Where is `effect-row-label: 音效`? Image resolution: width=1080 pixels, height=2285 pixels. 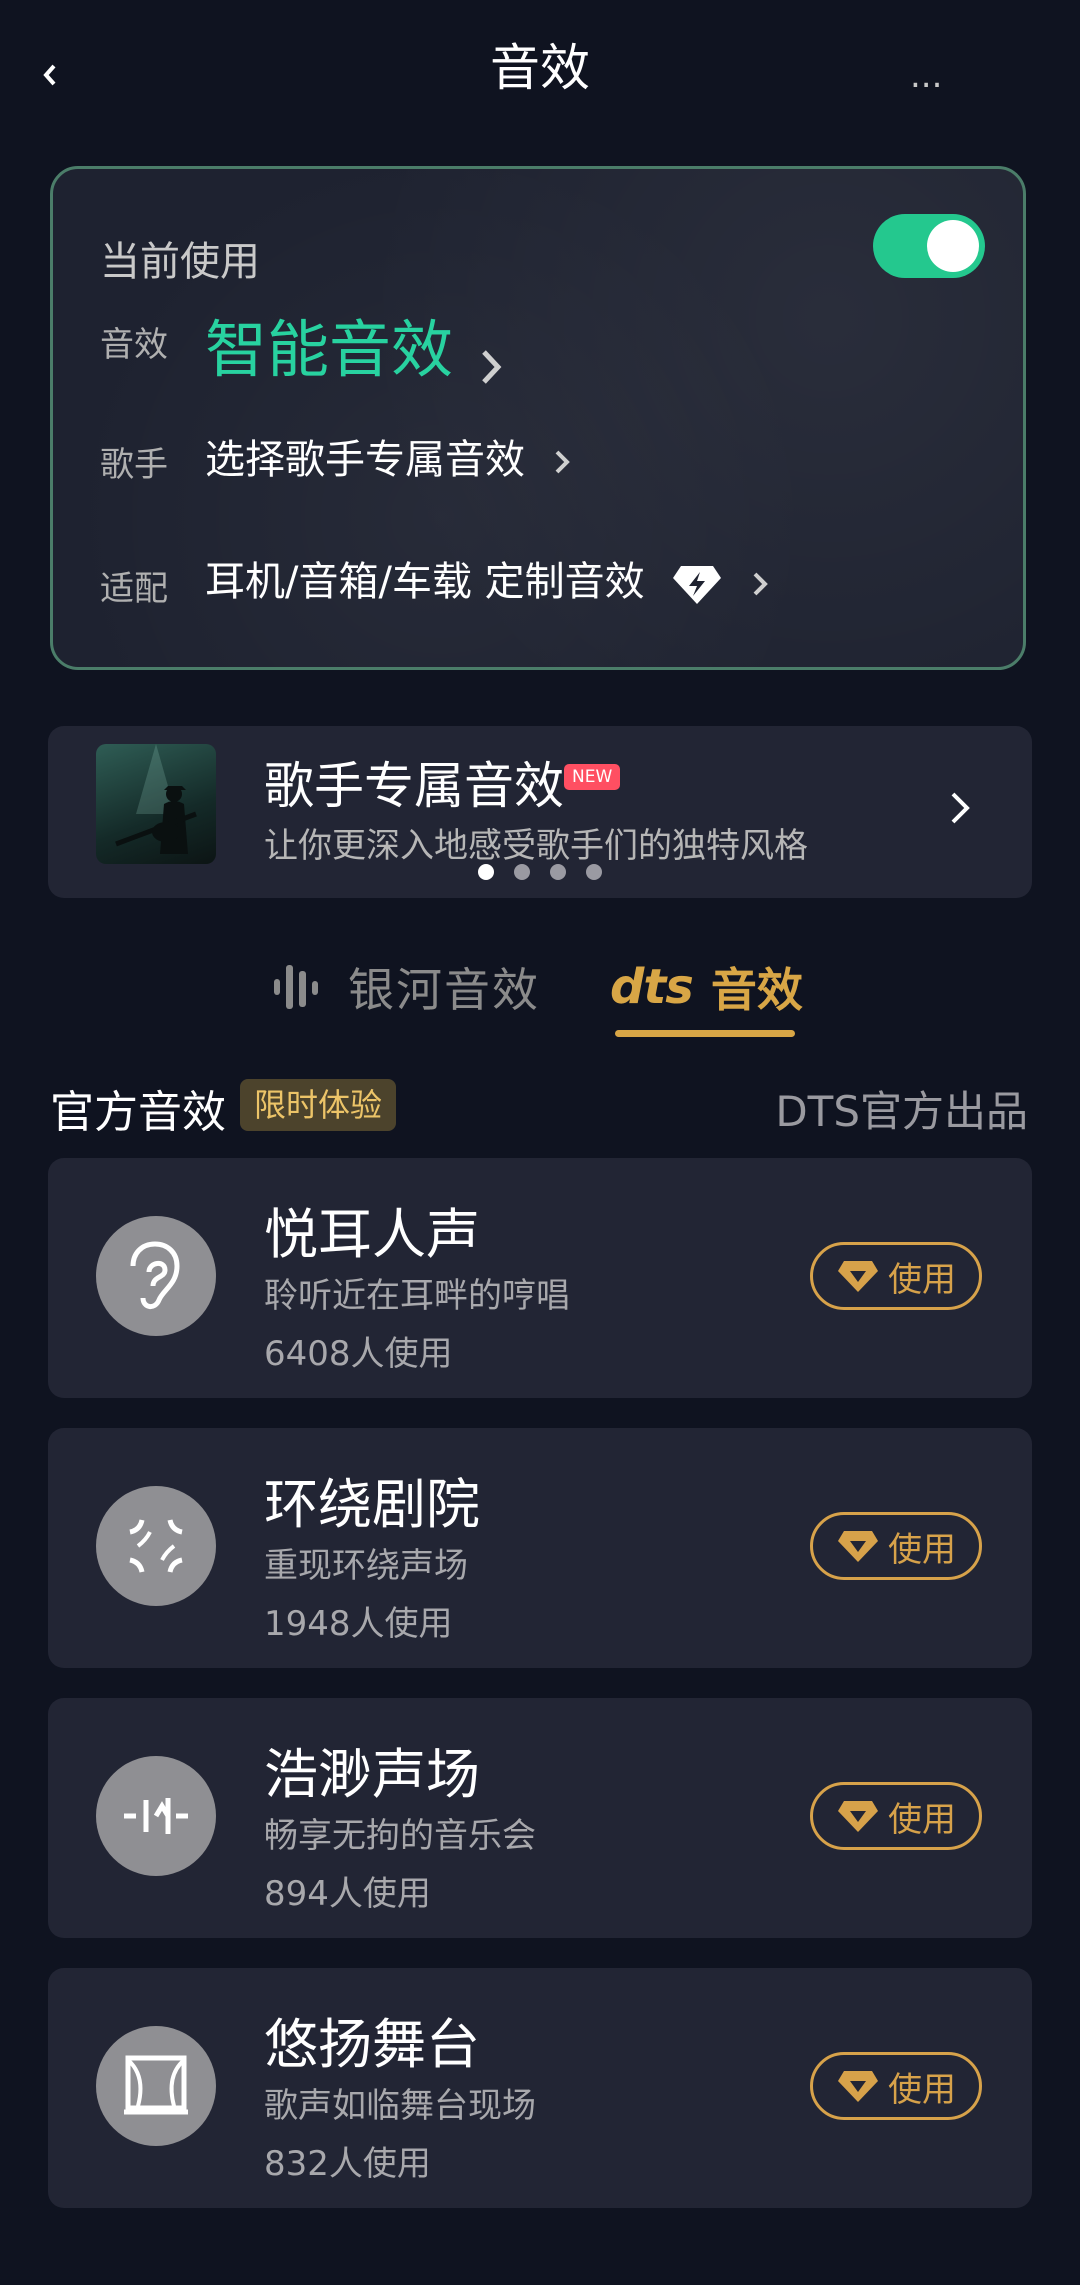 effect-row-label: 音效 is located at coordinates (134, 345).